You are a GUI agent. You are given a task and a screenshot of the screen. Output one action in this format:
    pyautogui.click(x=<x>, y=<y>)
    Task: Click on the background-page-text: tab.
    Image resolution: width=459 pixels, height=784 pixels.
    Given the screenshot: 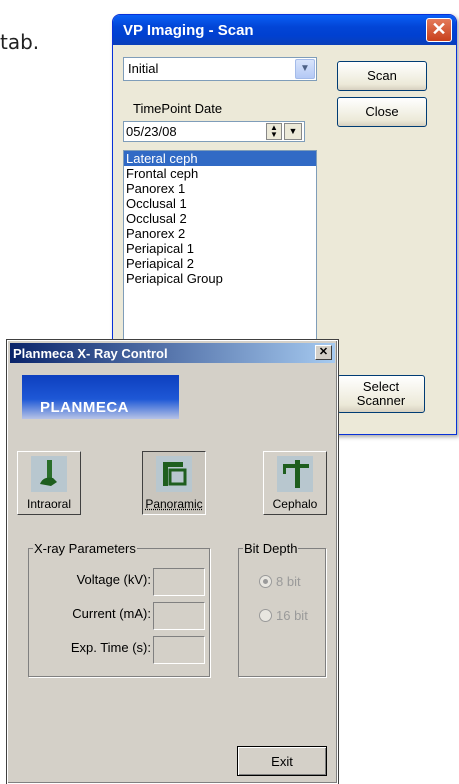 What is the action you would take?
    pyautogui.click(x=20, y=42)
    